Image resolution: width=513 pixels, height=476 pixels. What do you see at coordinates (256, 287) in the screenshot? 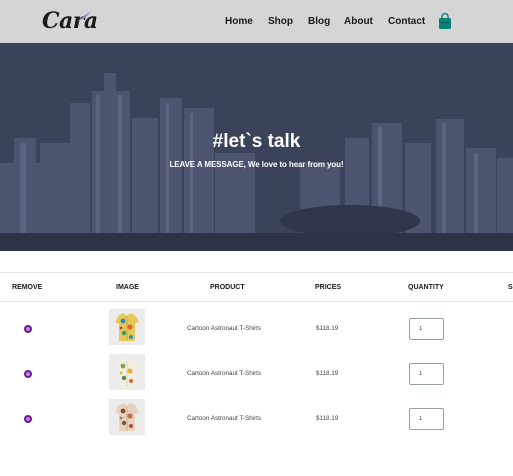
I see `cart-table-header: REMOVE IMAGE PRODUCT PRICES QUANTITY S` at bounding box center [256, 287].